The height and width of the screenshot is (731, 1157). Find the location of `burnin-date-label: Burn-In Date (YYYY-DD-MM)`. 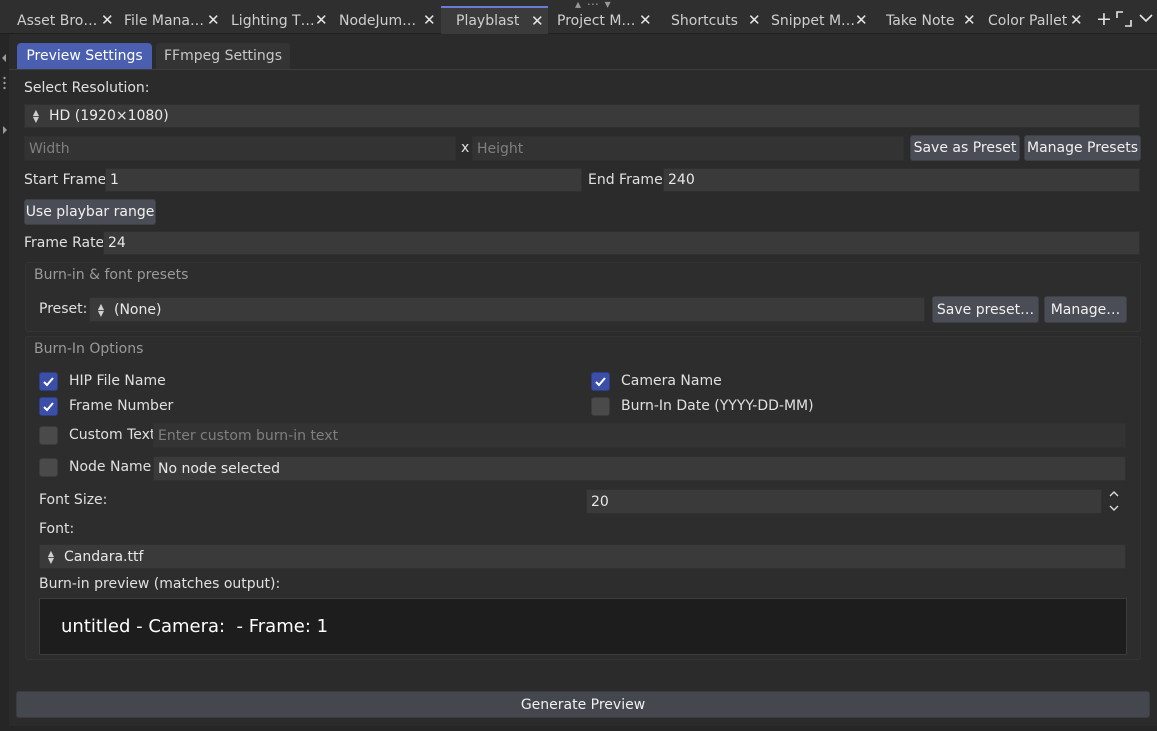

burnin-date-label: Burn-In Date (YYYY-DD-MM) is located at coordinates (717, 406).